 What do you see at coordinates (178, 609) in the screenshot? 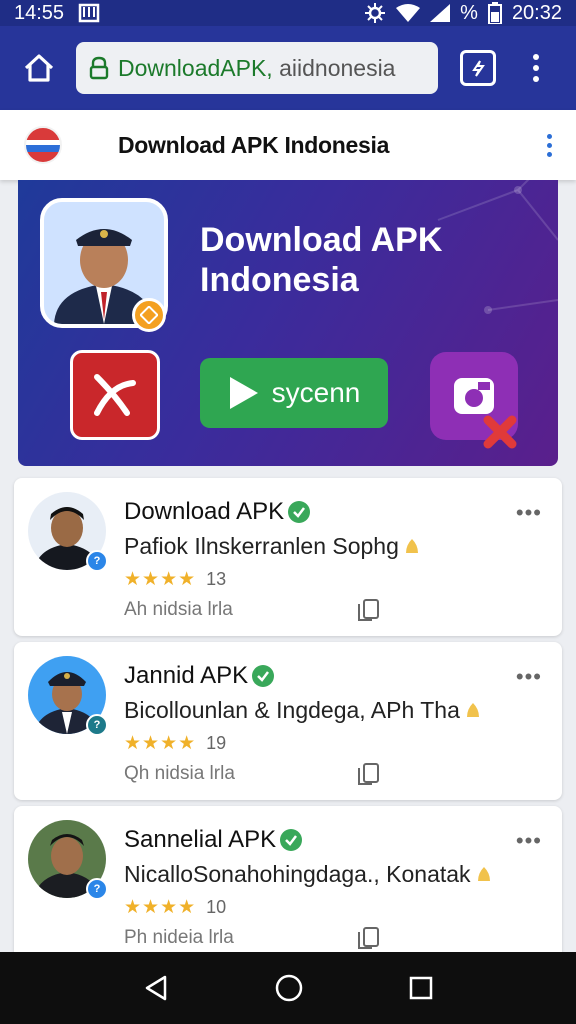
I see `app-subtitle: Ah nidsia lrla` at bounding box center [178, 609].